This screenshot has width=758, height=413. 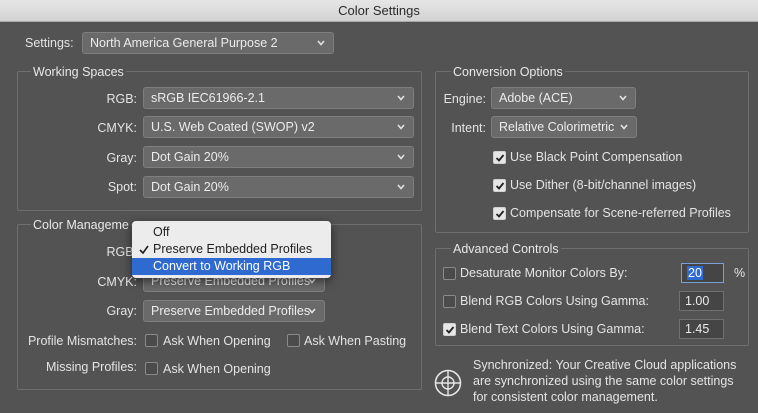 I want to click on missing-ask-opening-checkbox, so click(x=151, y=368).